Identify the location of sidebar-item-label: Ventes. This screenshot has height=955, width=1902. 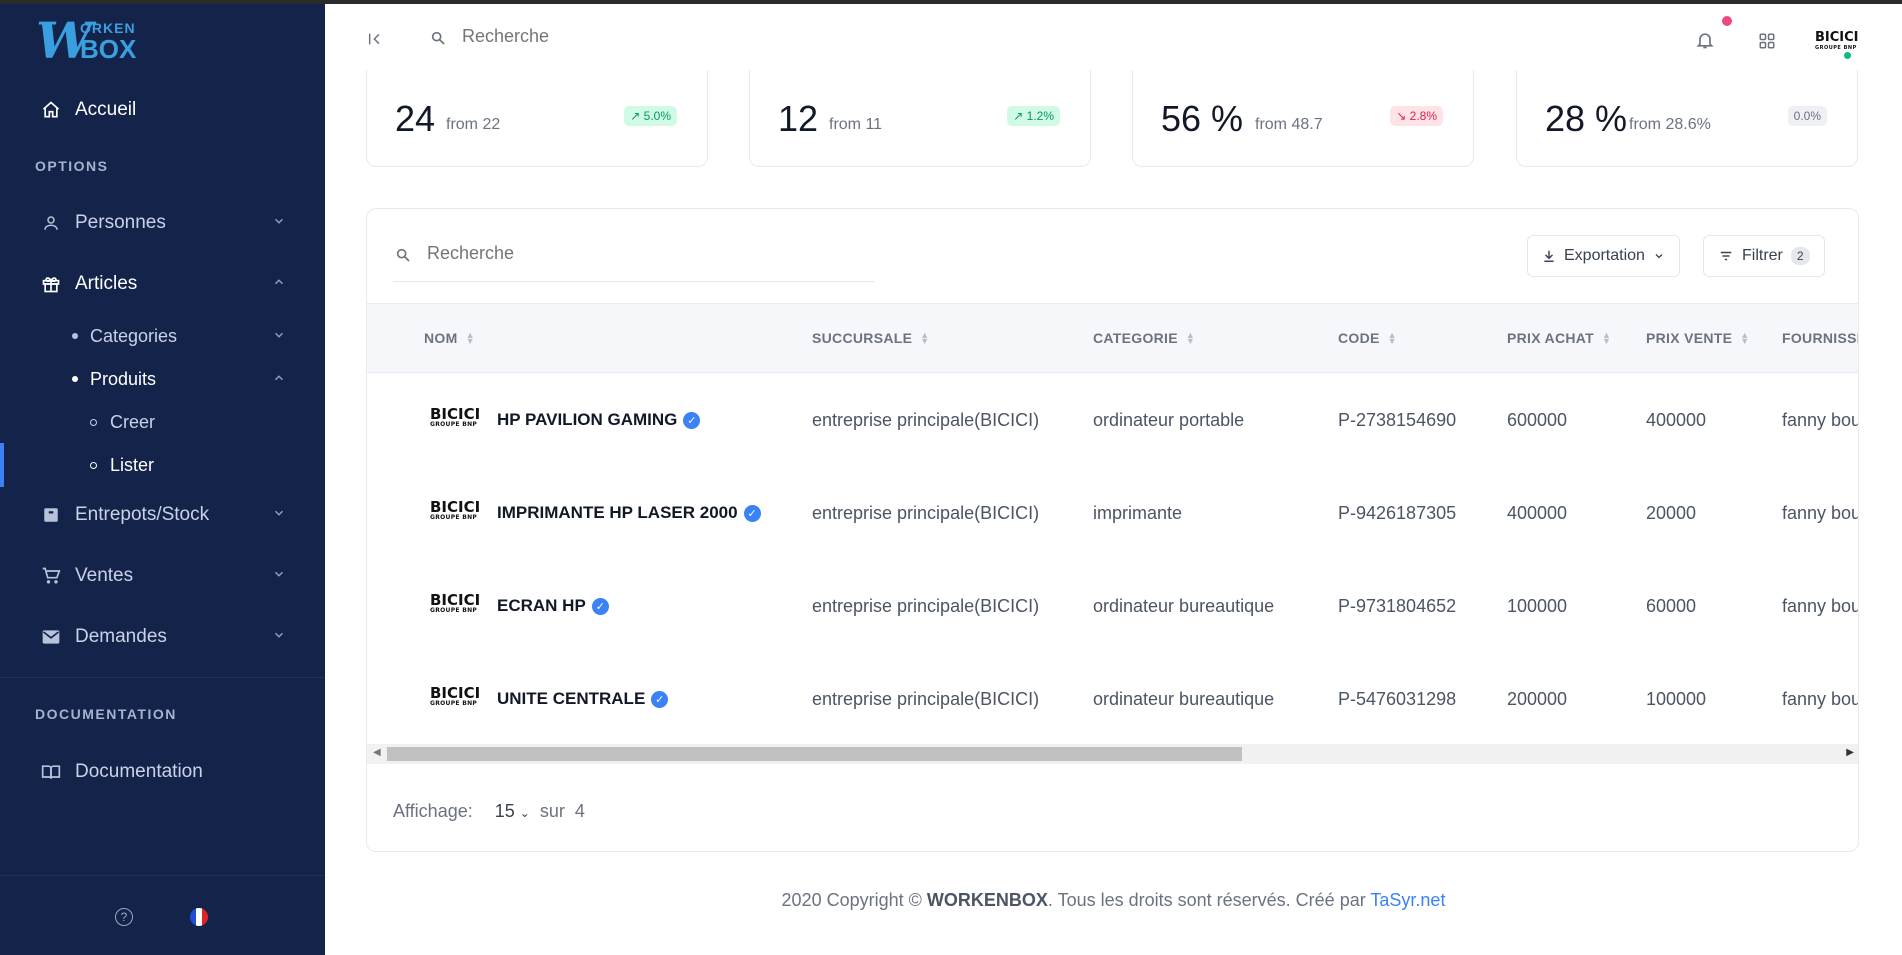
(104, 575).